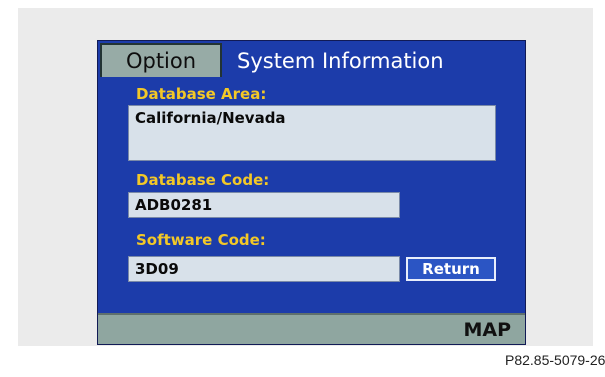  What do you see at coordinates (487, 330) in the screenshot?
I see `map-button: MAP` at bounding box center [487, 330].